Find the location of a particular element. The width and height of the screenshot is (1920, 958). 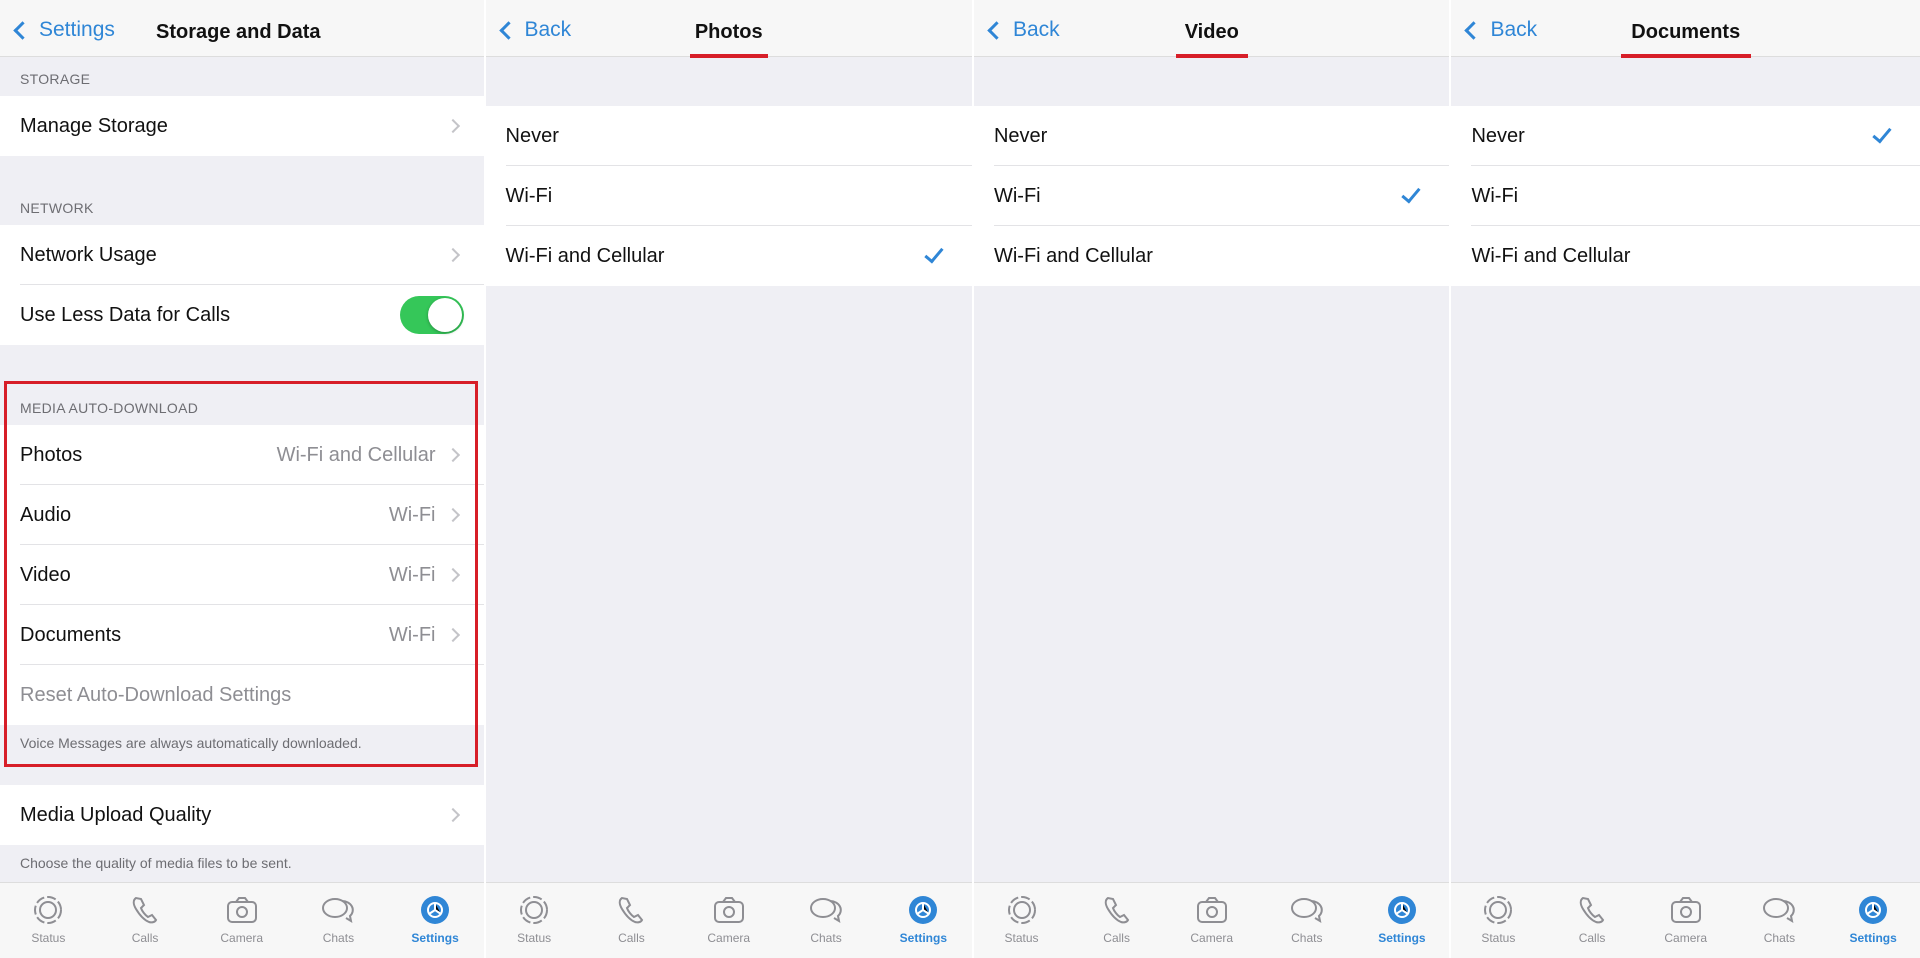

network-usage-row: Network Usage is located at coordinates (242, 255).